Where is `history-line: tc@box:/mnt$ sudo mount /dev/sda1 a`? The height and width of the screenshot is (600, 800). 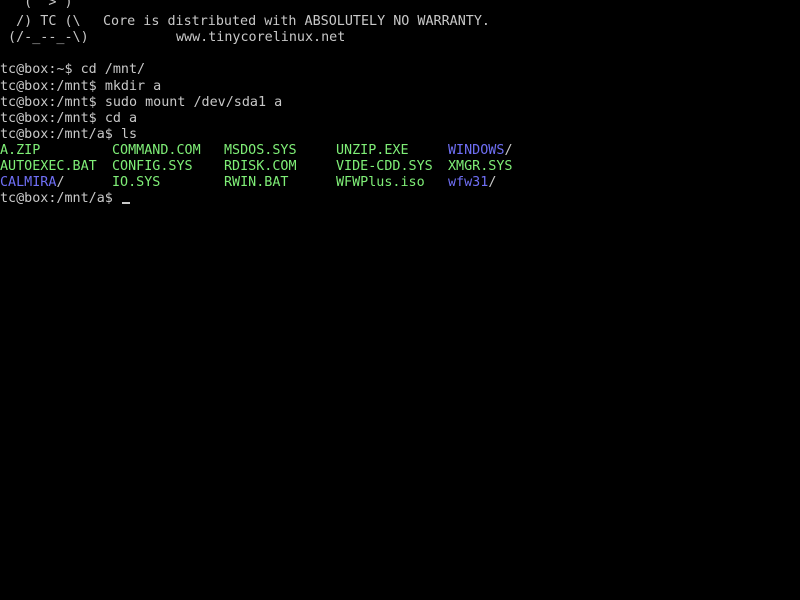
history-line: tc@box:/mnt$ sudo mount /dev/sda1 a is located at coordinates (141, 103).